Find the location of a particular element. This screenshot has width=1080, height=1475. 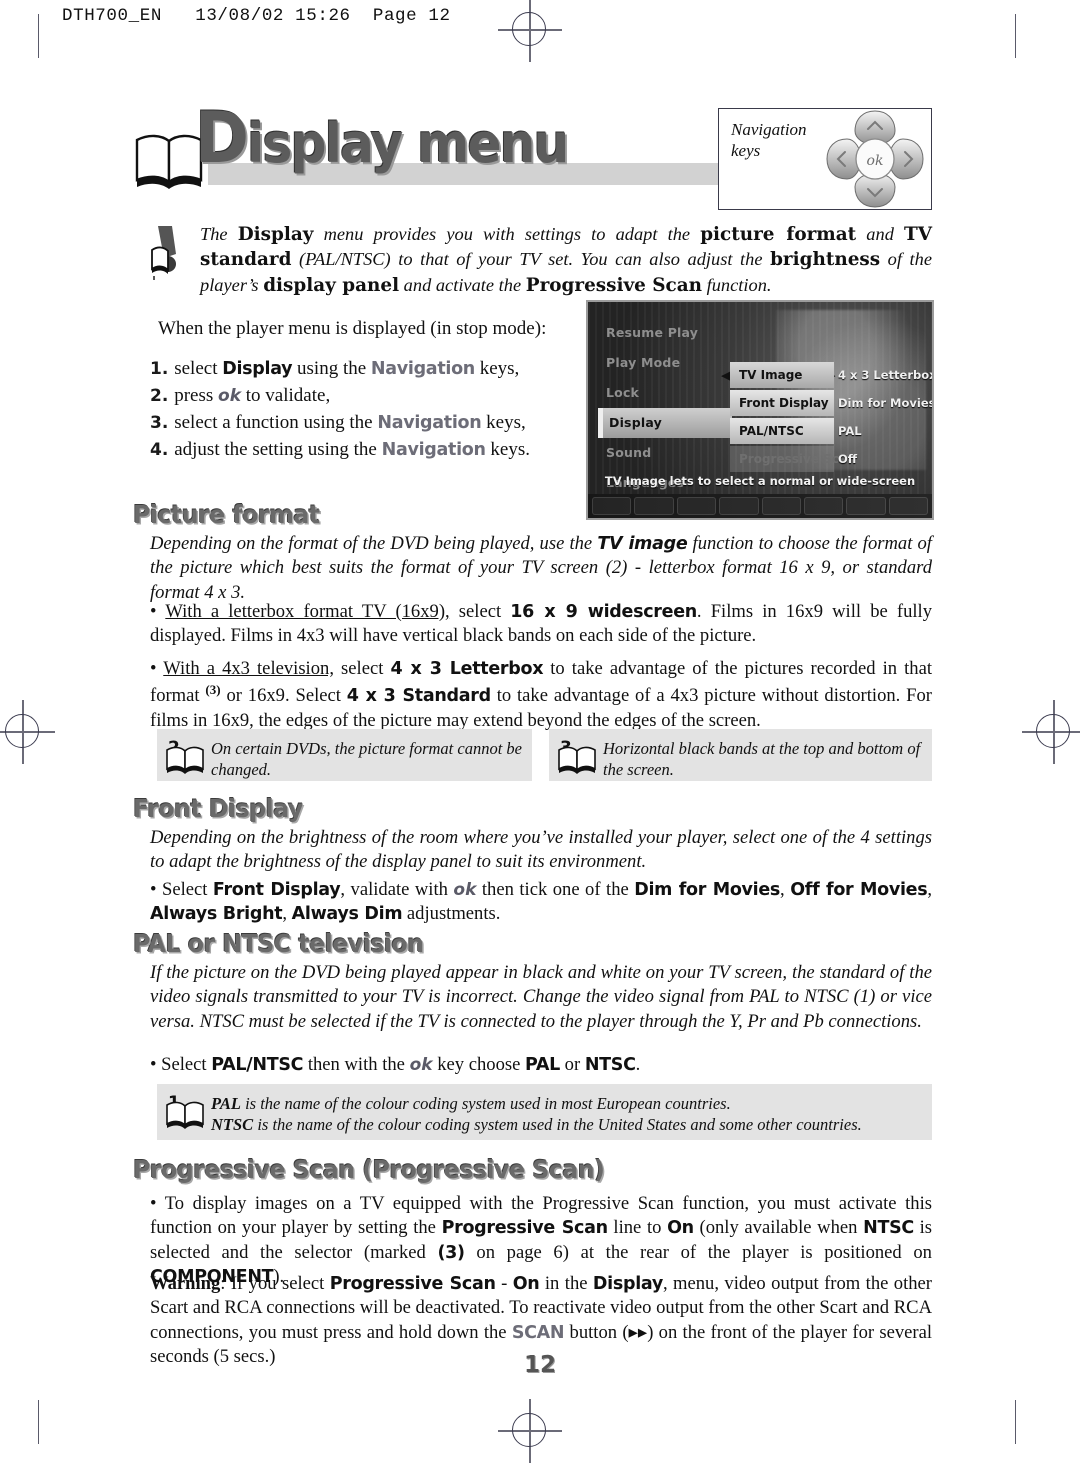

screenshot-value-item: Dim for Movies is located at coordinates (885, 403).